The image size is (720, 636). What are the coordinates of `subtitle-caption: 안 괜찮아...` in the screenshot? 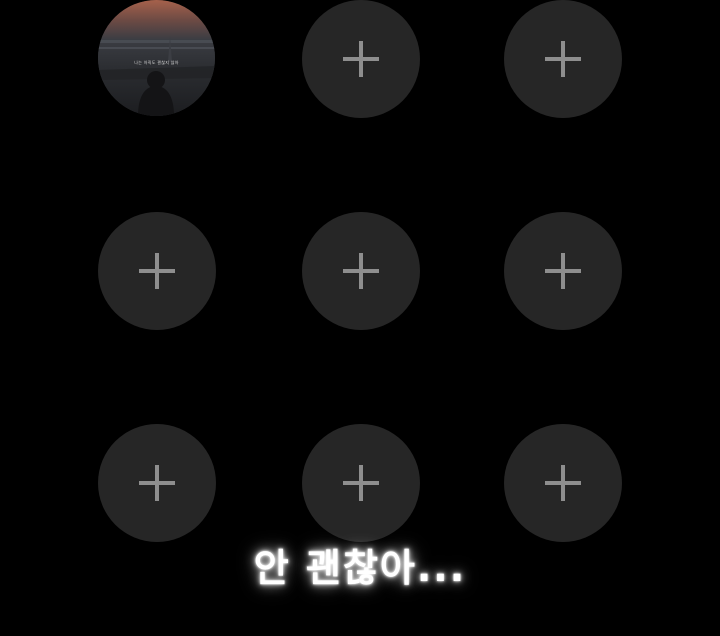 It's located at (360, 568).